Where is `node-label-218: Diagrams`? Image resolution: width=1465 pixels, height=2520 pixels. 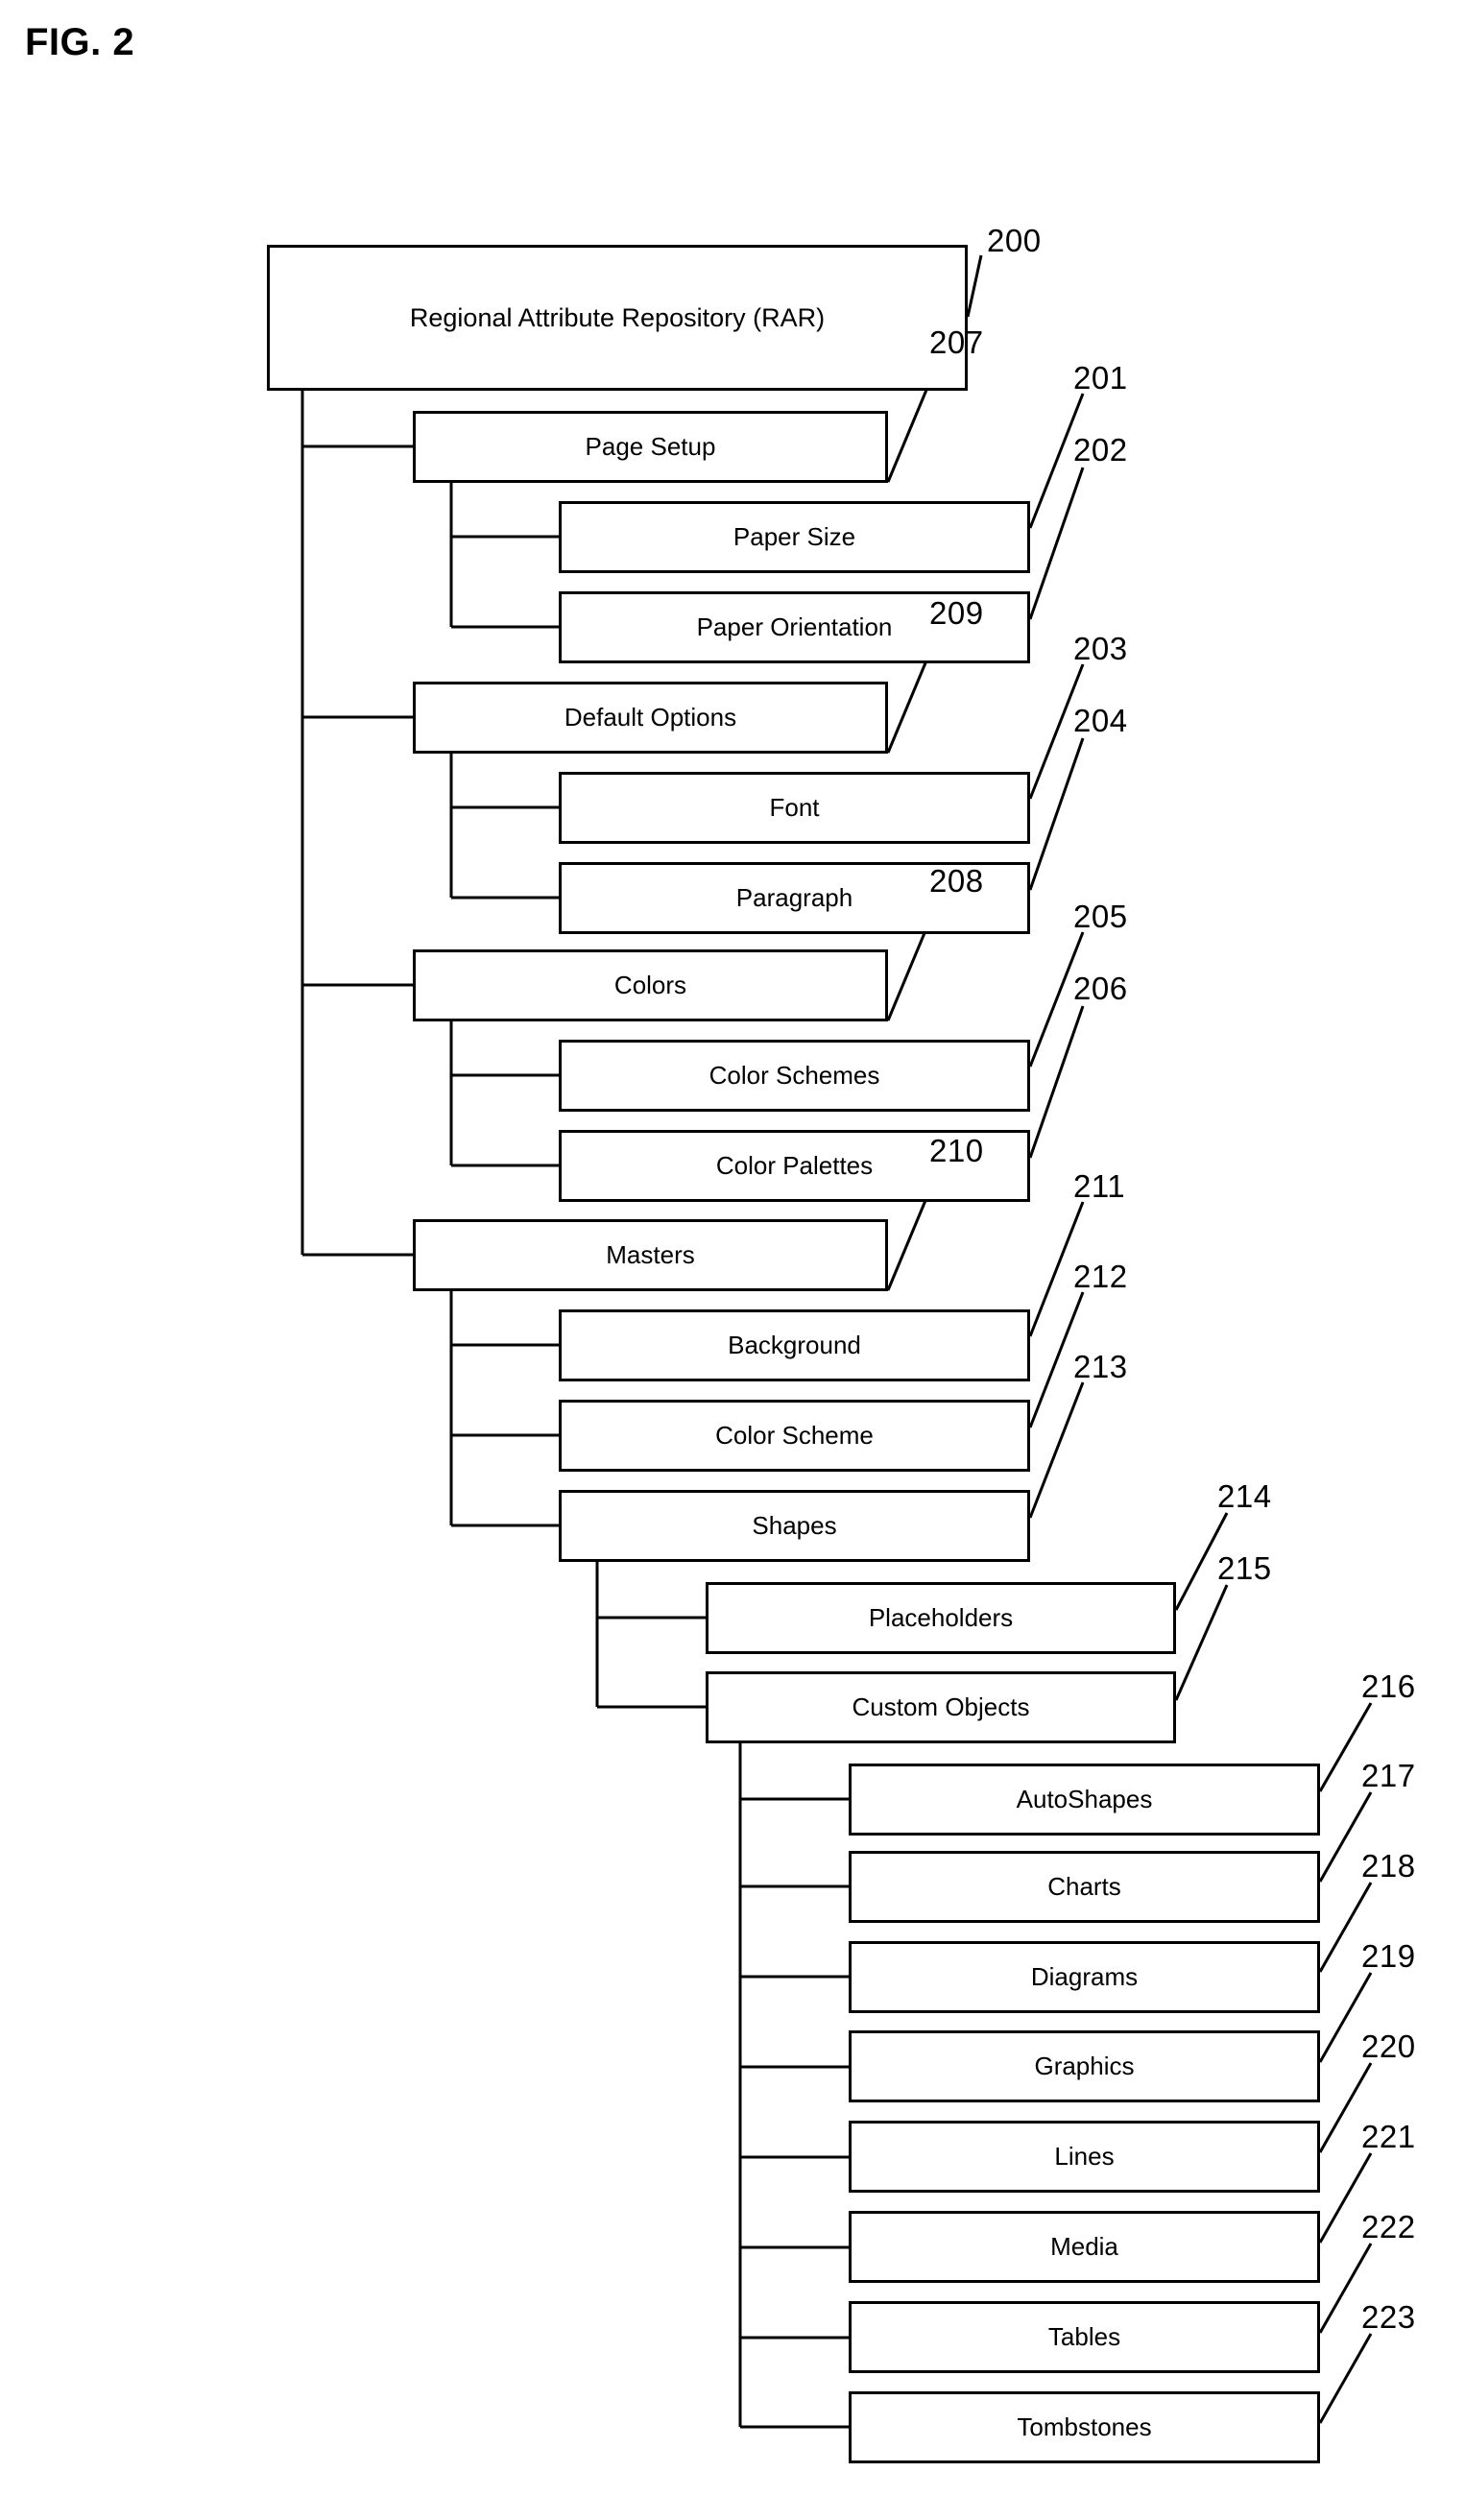
node-label-218: Diagrams is located at coordinates (1084, 1977).